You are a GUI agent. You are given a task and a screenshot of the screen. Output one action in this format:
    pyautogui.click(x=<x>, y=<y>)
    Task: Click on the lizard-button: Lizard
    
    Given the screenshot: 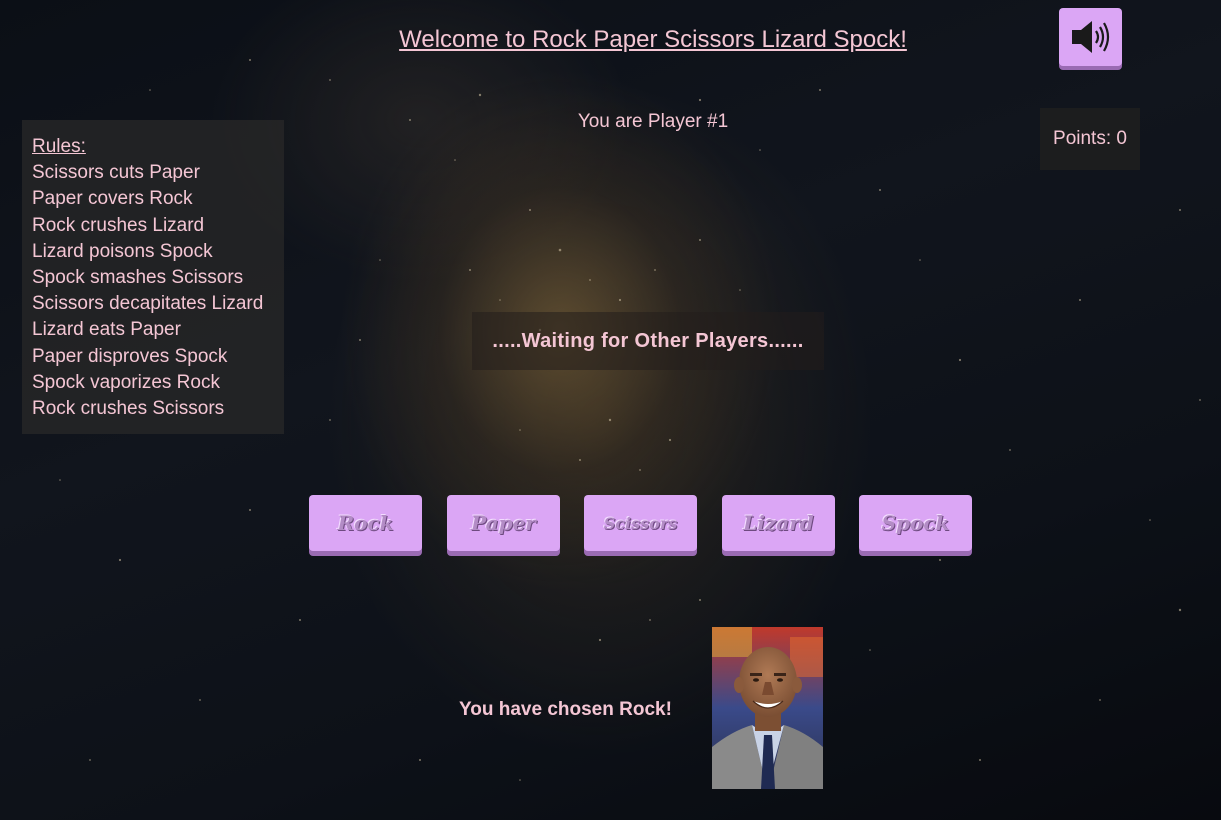 What is the action you would take?
    pyautogui.click(x=778, y=523)
    